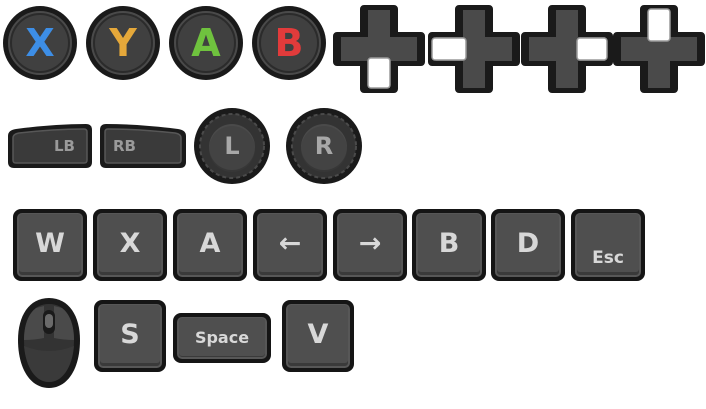  I want to click on right-stick-label: R, so click(324, 146).